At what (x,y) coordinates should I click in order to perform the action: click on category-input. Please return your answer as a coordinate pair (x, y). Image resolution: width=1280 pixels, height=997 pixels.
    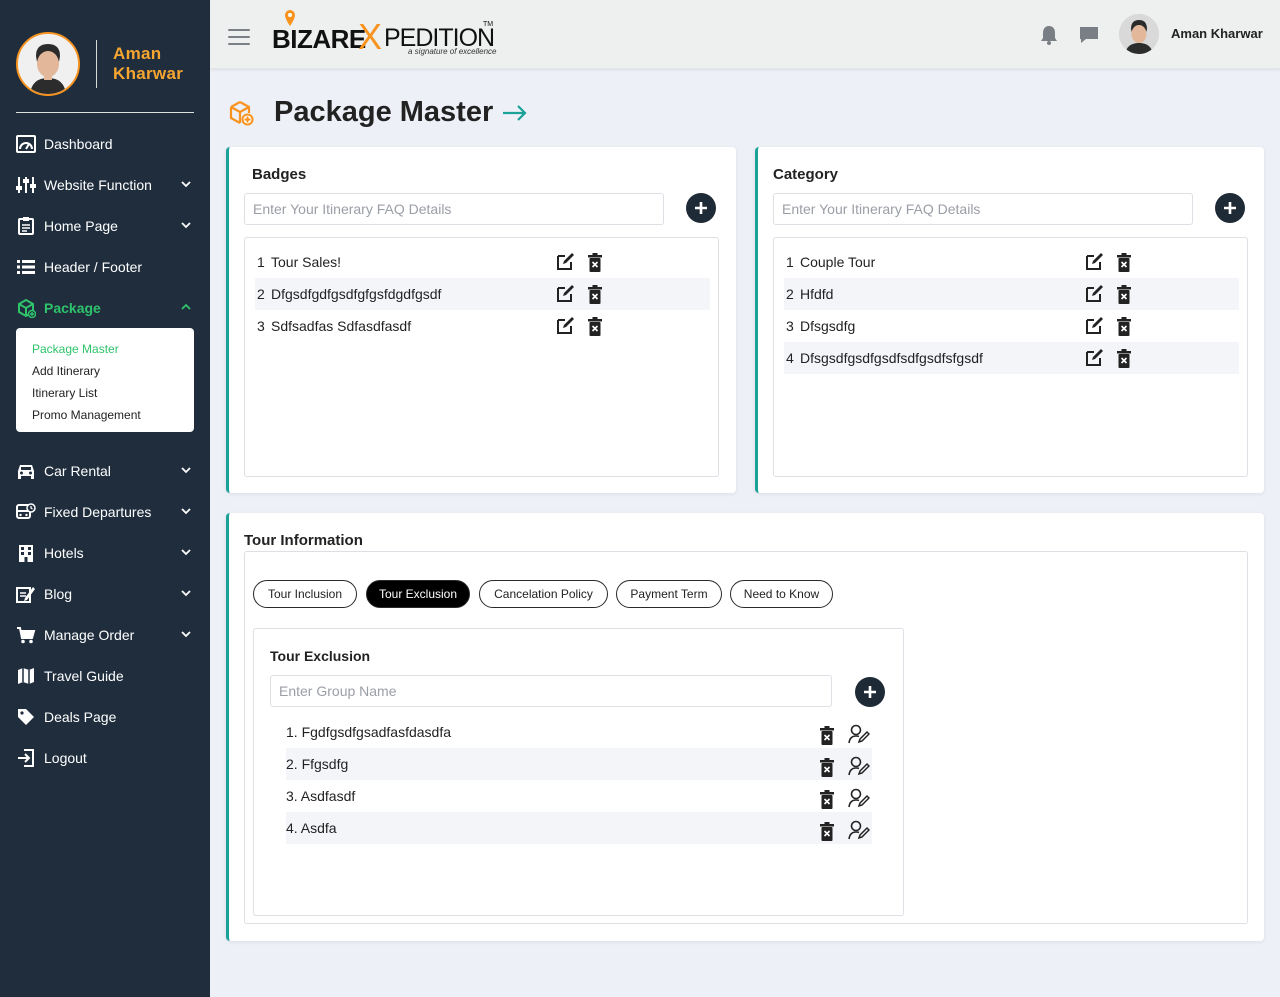
    Looking at the image, I should click on (983, 209).